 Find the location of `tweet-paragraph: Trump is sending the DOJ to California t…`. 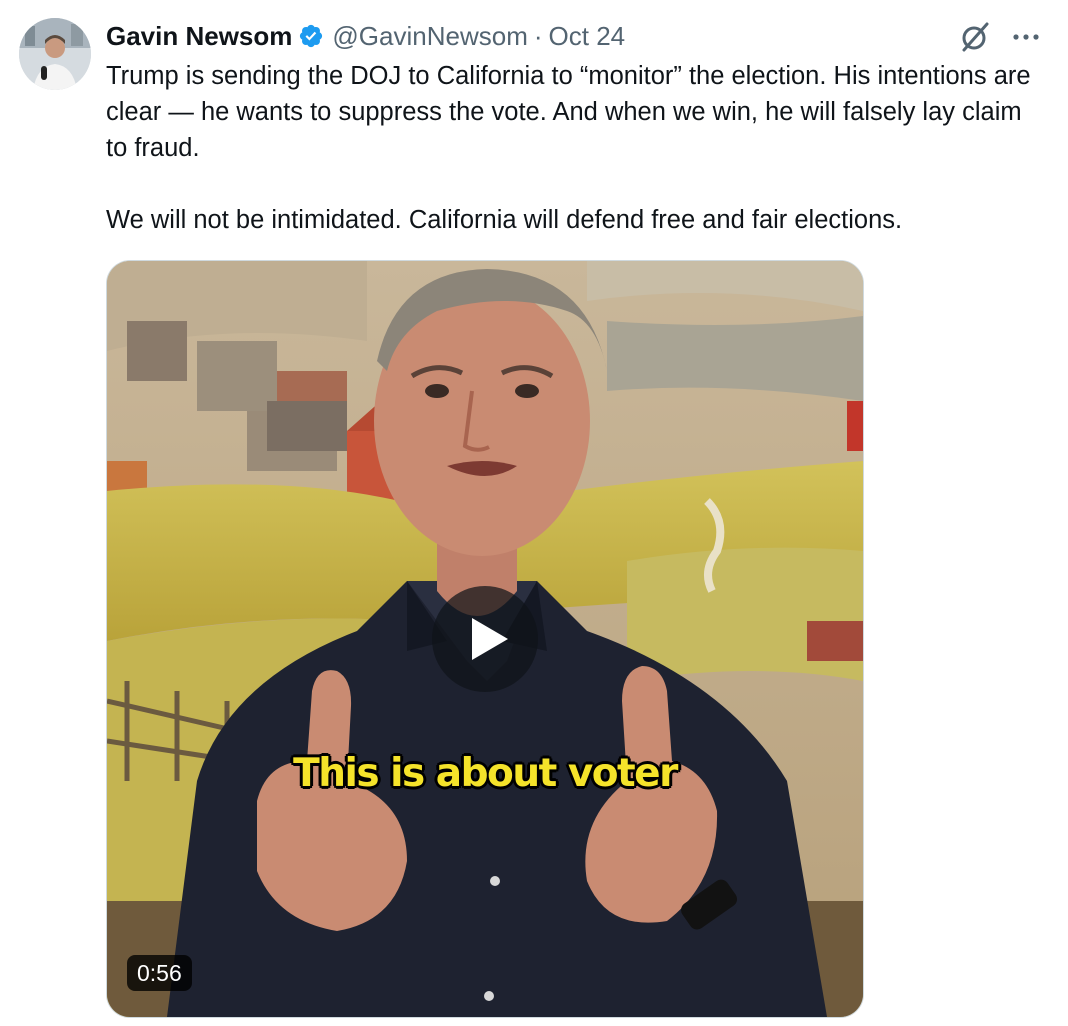

tweet-paragraph: Trump is sending the DOJ to California t… is located at coordinates (568, 112).